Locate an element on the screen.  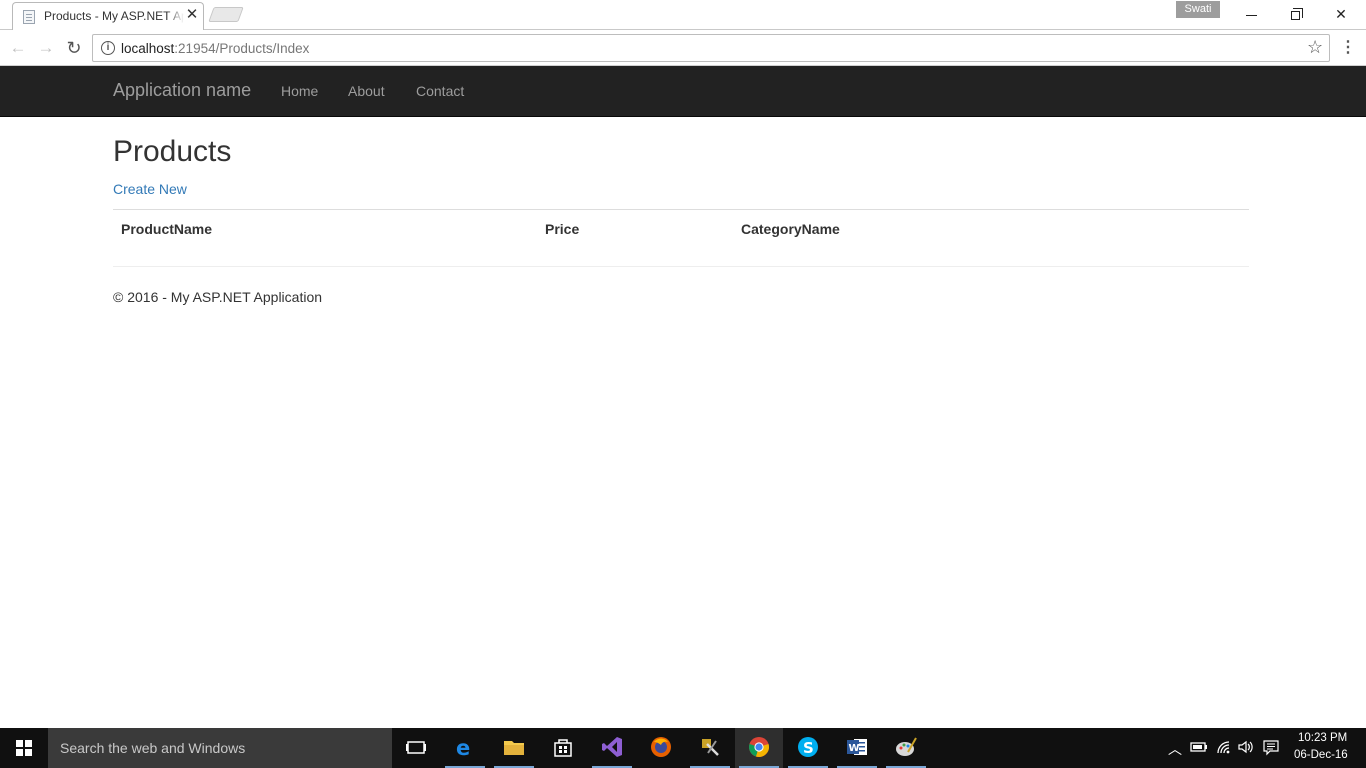
skype-taskbar-button: S is located at coordinates (808, 748).